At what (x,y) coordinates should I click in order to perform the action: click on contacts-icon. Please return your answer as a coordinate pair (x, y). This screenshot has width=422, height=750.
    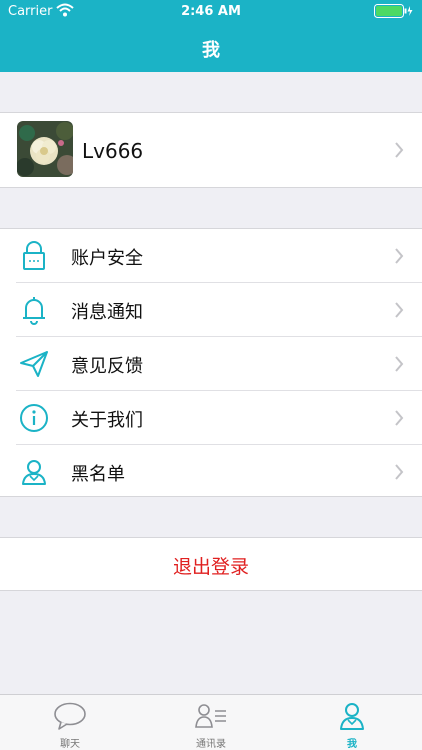
    Looking at the image, I should click on (210, 716).